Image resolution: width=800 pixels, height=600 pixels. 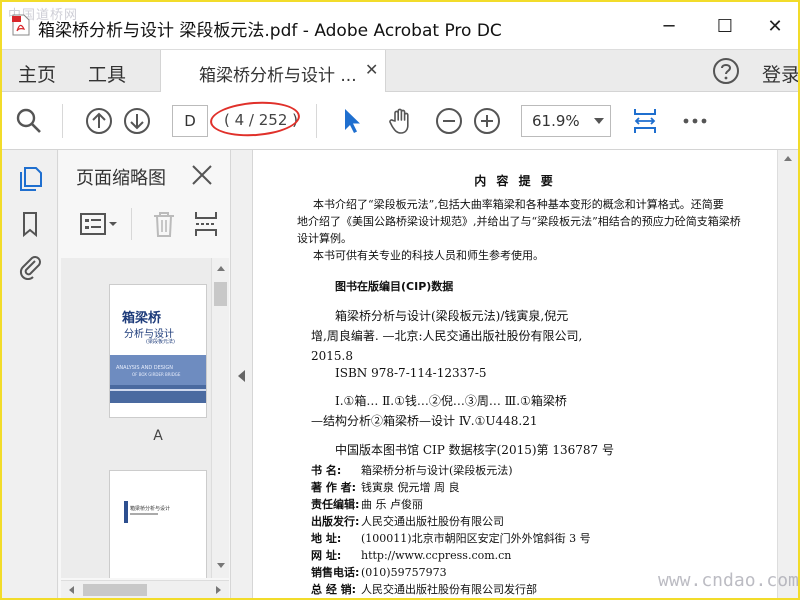 What do you see at coordinates (410, 487) in the screenshot?
I see `info-value: 钱寅泉 倪元增 周 良` at bounding box center [410, 487].